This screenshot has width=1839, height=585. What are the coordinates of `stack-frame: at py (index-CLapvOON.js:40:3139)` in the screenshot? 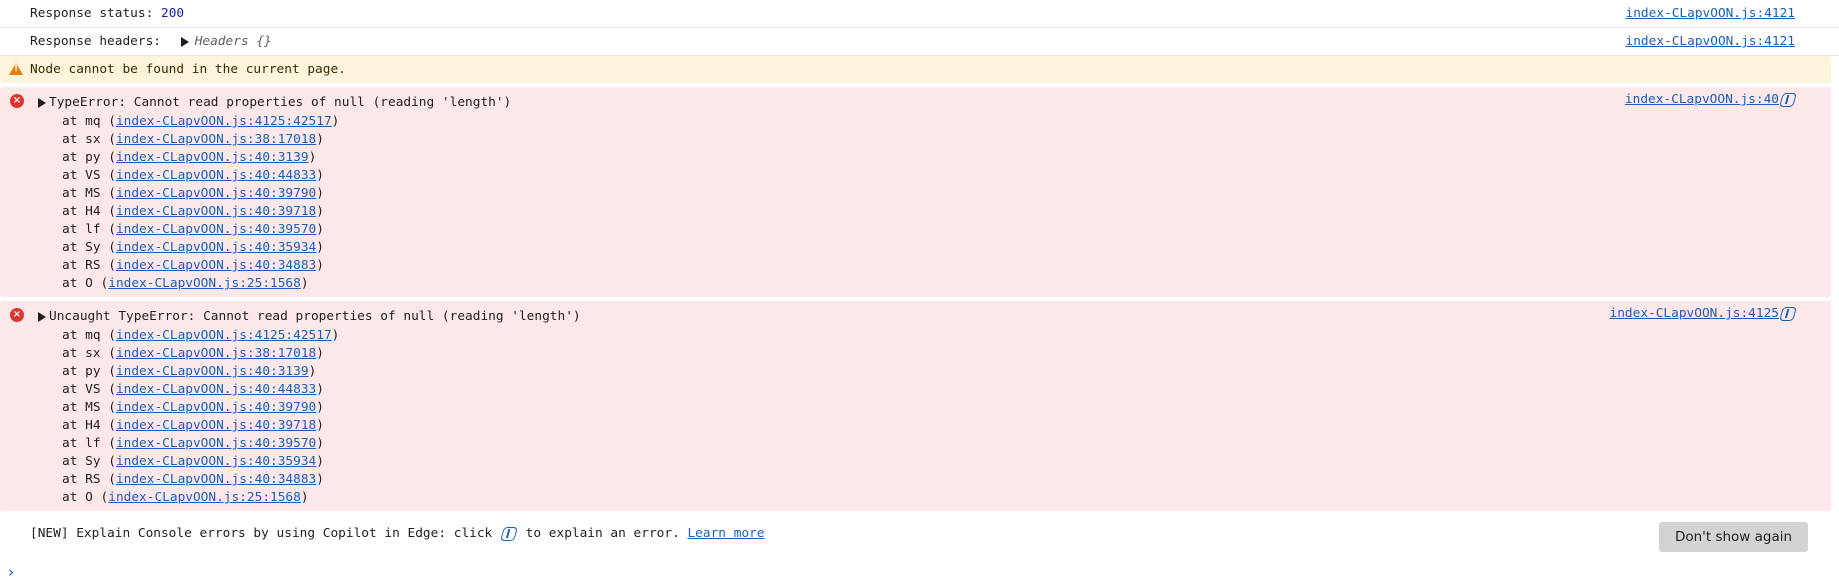 It's located at (946, 158).